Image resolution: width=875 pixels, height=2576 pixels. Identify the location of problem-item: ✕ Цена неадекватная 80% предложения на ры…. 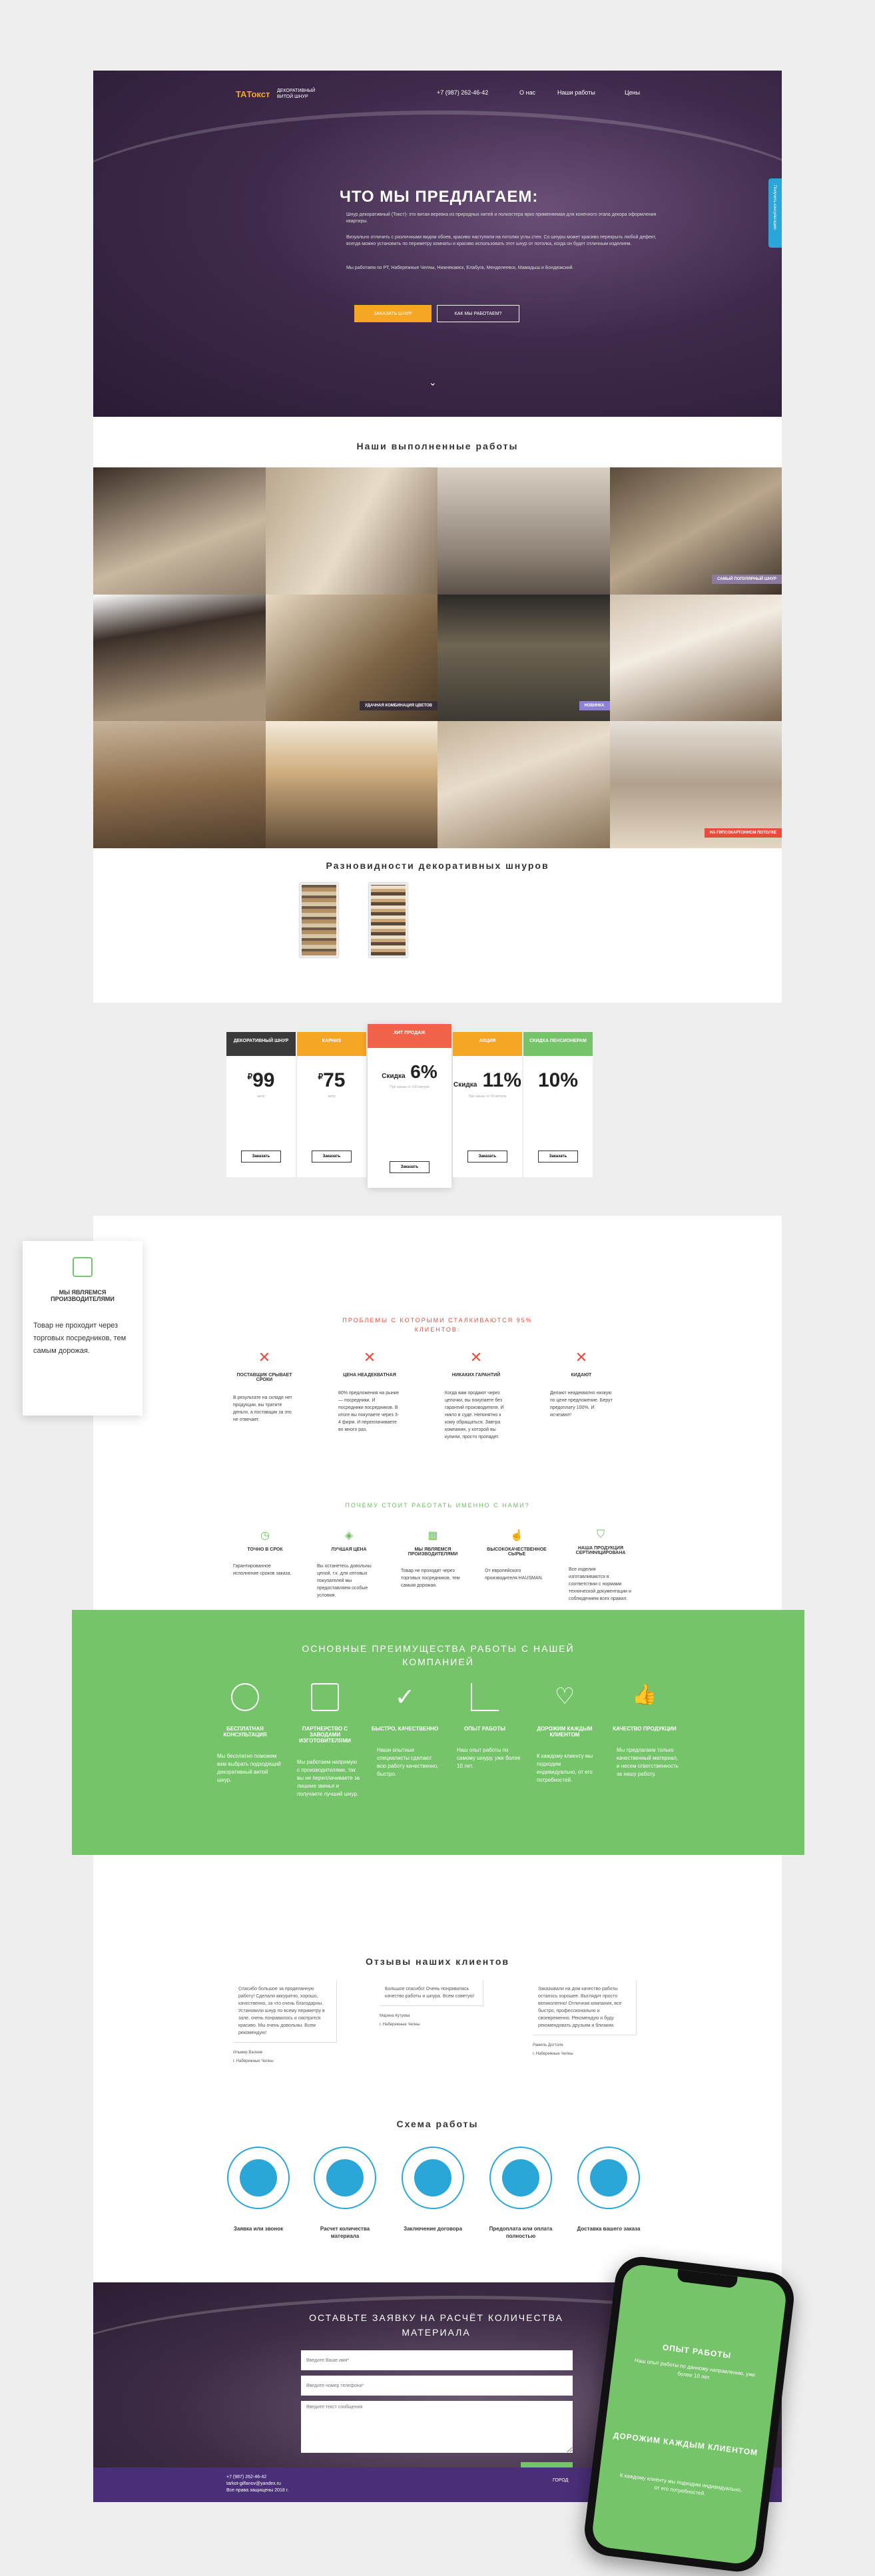
(369, 1391).